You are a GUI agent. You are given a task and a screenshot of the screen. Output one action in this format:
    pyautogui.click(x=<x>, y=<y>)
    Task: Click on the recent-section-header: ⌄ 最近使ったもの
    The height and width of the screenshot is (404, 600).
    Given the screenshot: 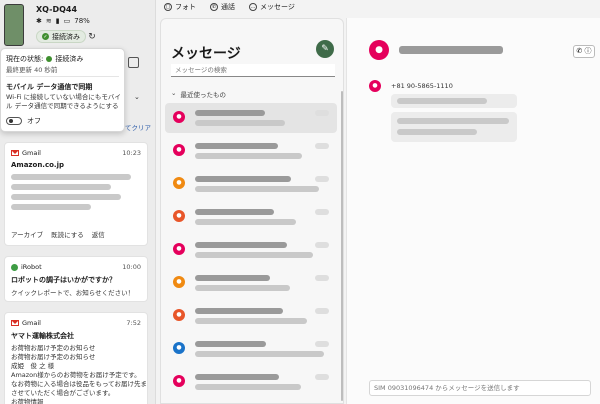 What is the action you would take?
    pyautogui.click(x=198, y=94)
    